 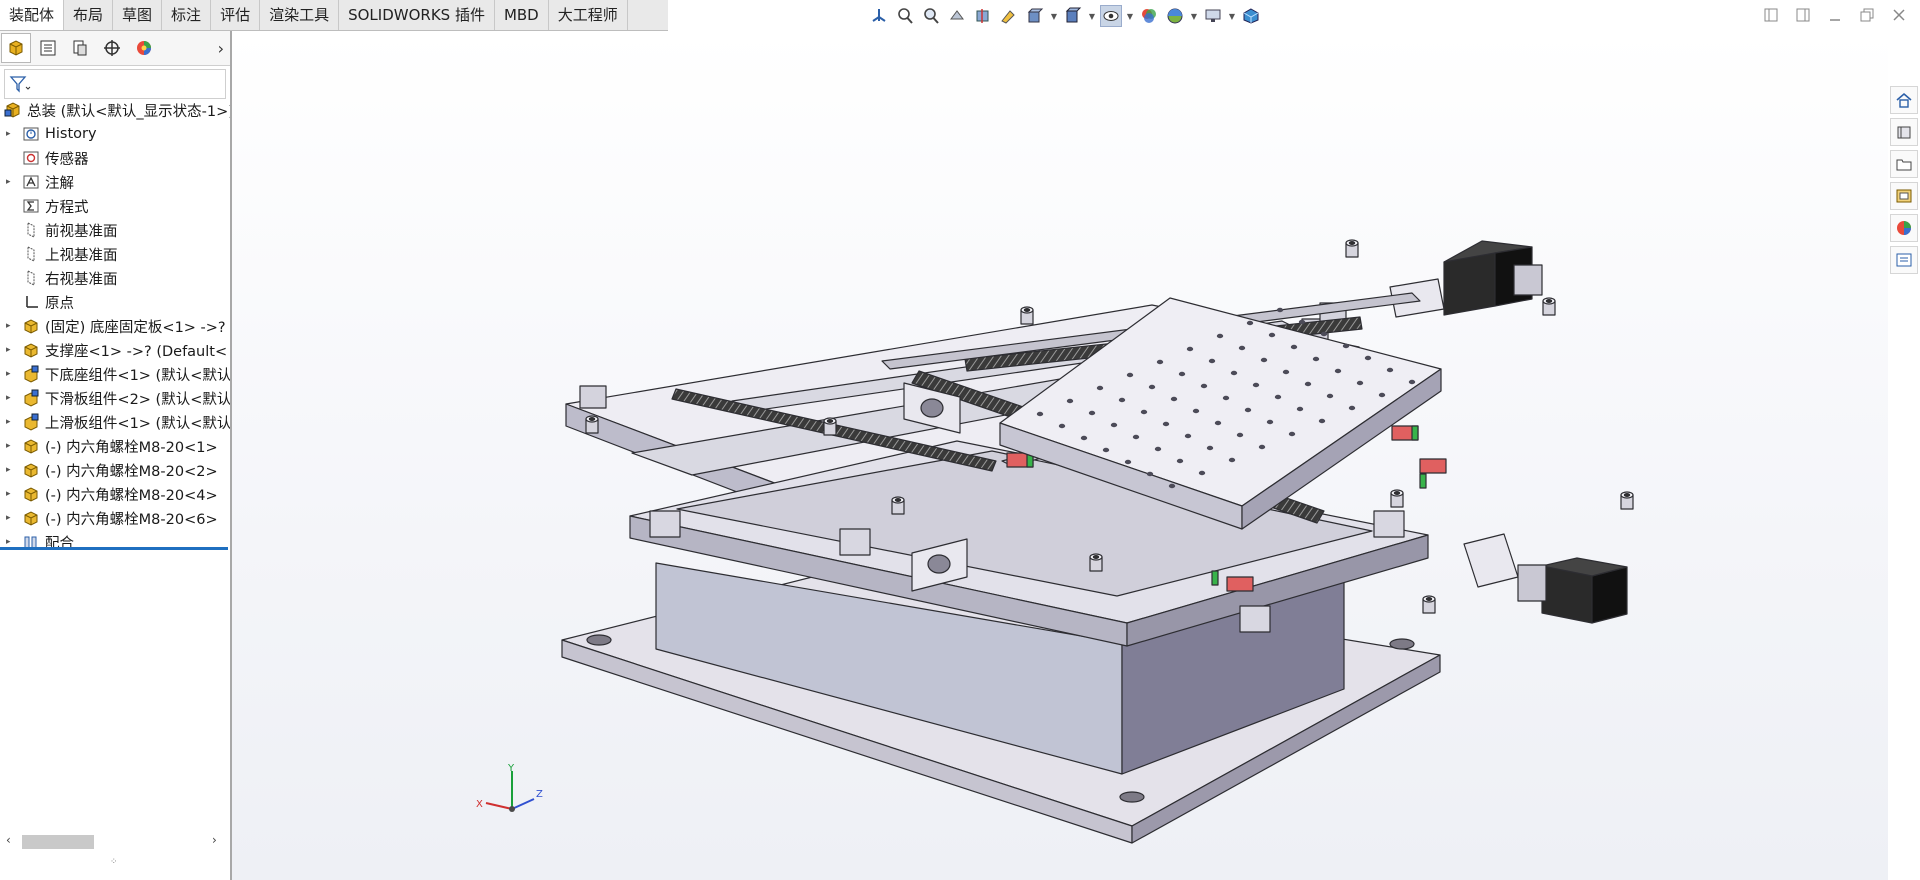 I want to click on property-manager-icon, so click(x=48, y=48).